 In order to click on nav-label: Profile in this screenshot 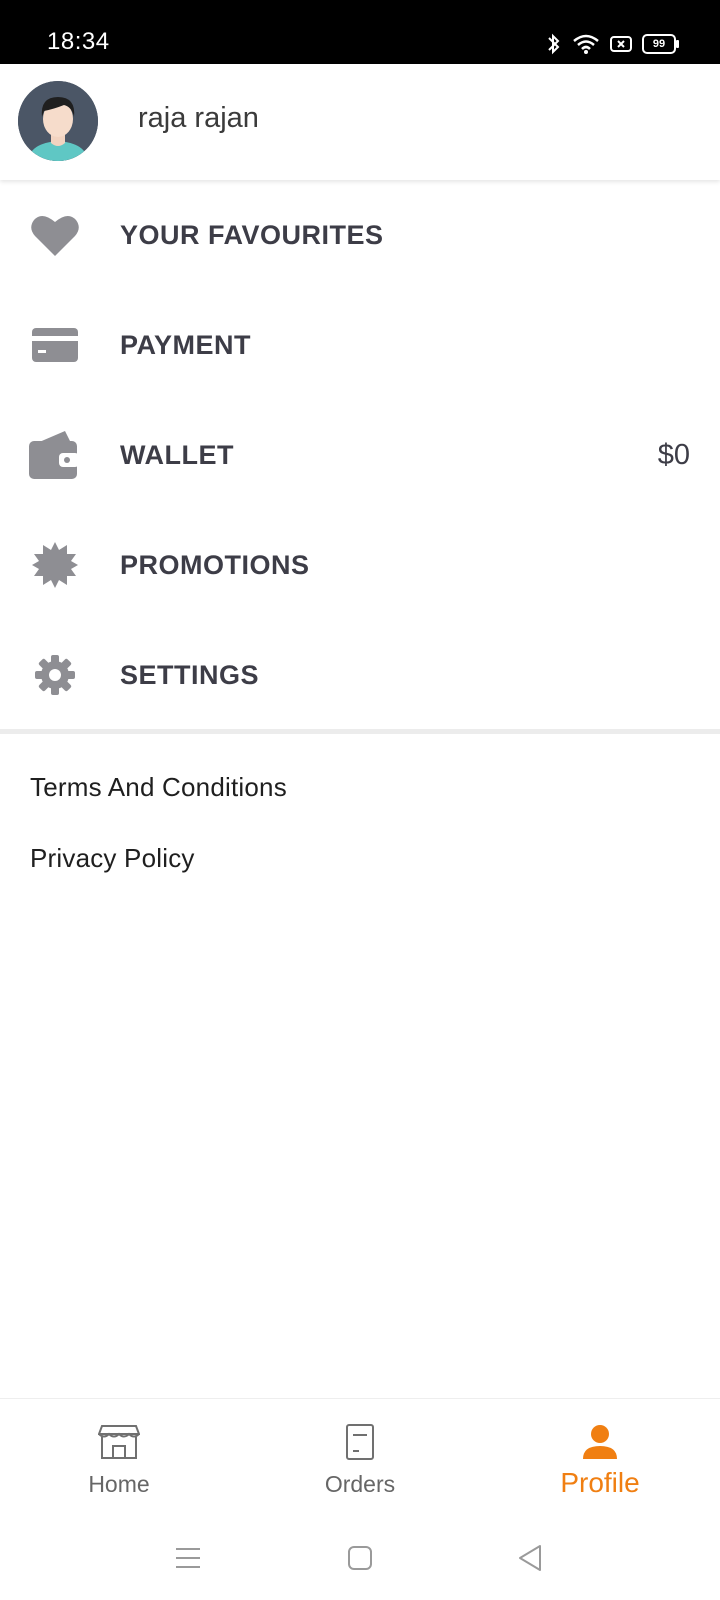, I will do `click(600, 1482)`.